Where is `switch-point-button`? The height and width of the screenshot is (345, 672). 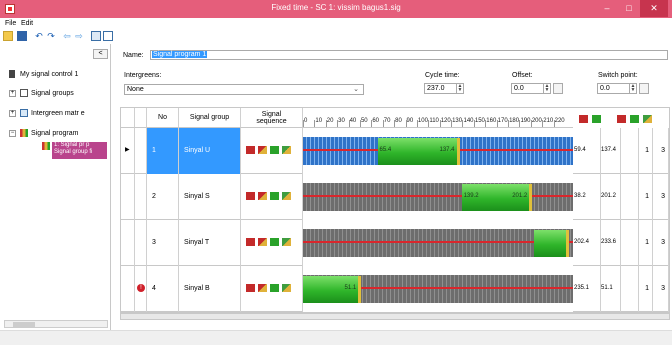 switch-point-button is located at coordinates (644, 88).